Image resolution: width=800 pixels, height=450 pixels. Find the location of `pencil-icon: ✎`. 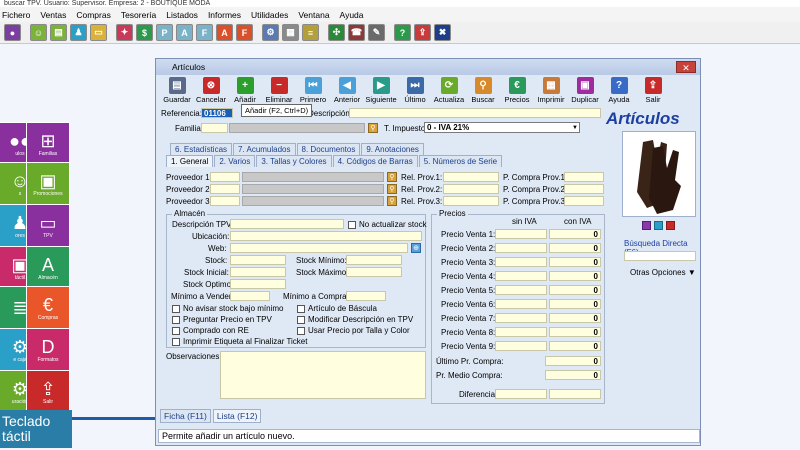

pencil-icon: ✎ is located at coordinates (376, 32).